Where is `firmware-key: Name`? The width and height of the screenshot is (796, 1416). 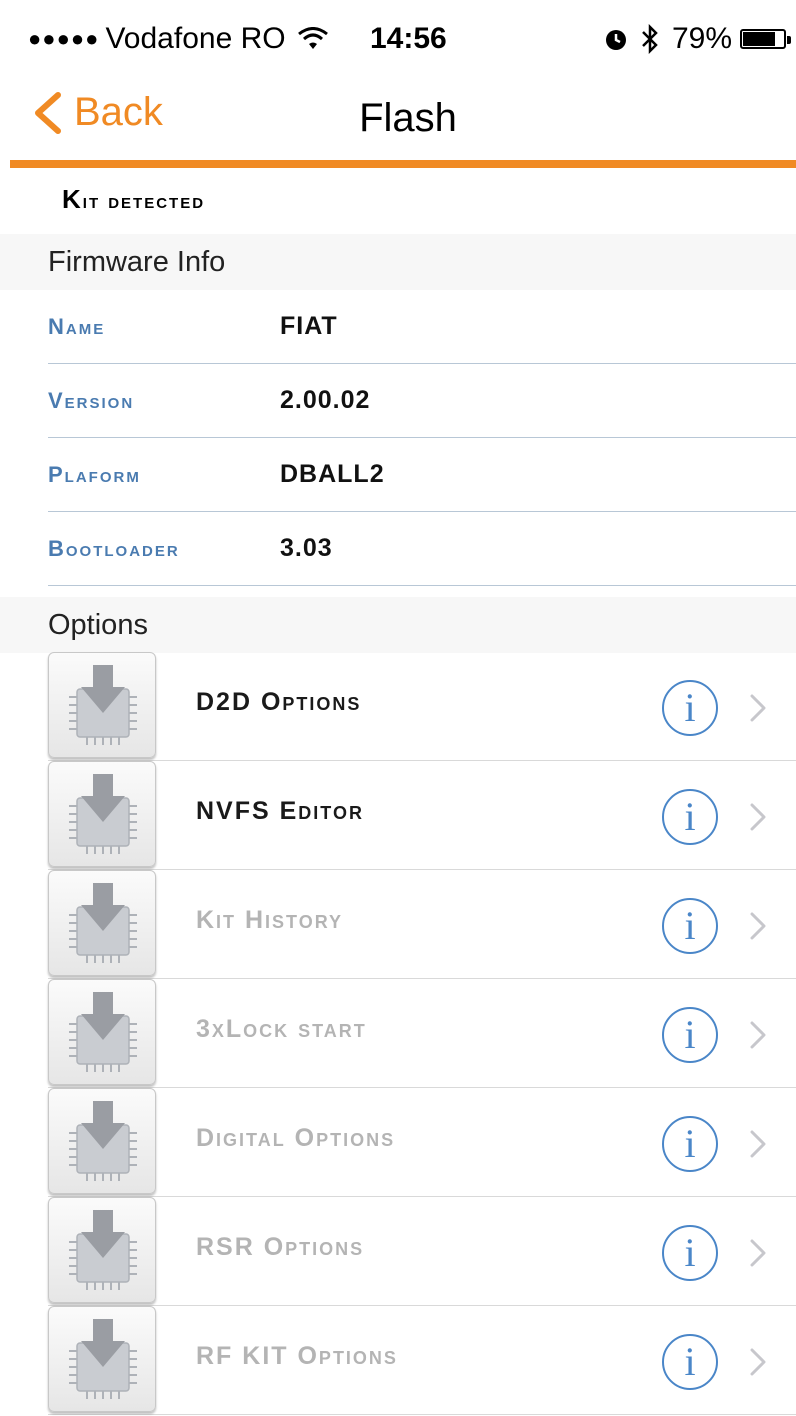 firmware-key: Name is located at coordinates (77, 326).